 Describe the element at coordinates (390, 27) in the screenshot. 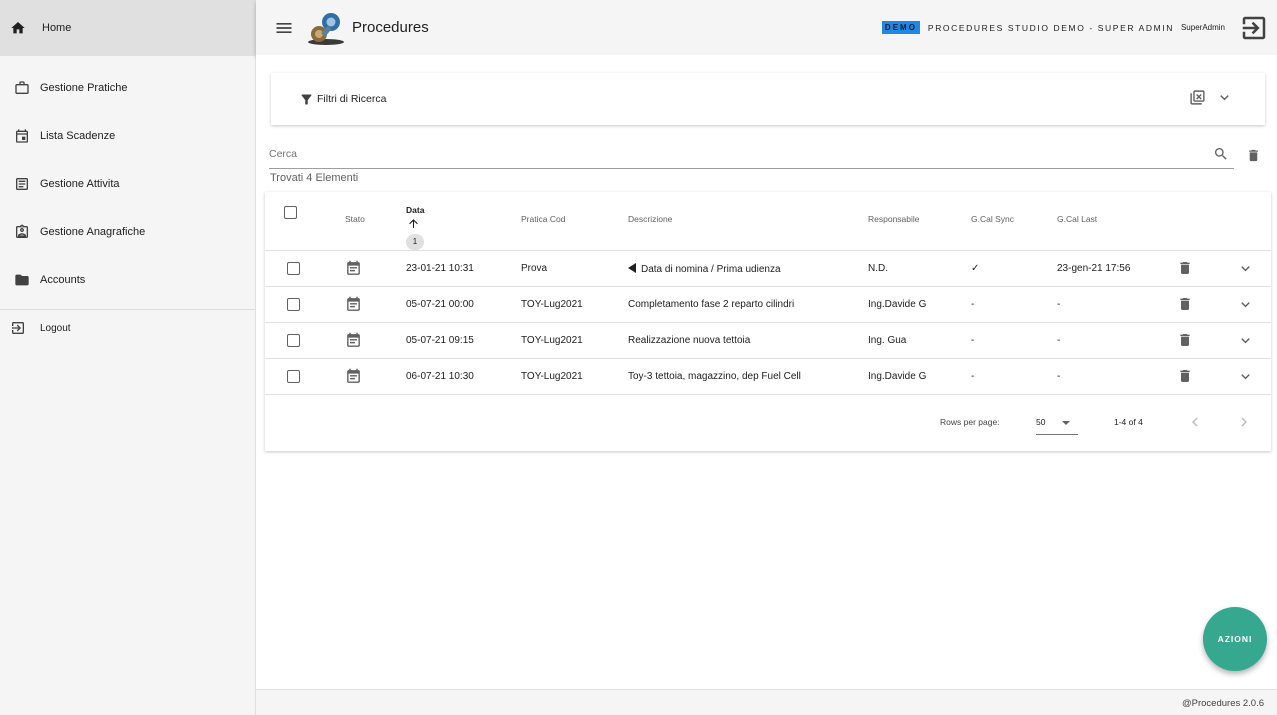

I see `app-title: Procedures` at that location.